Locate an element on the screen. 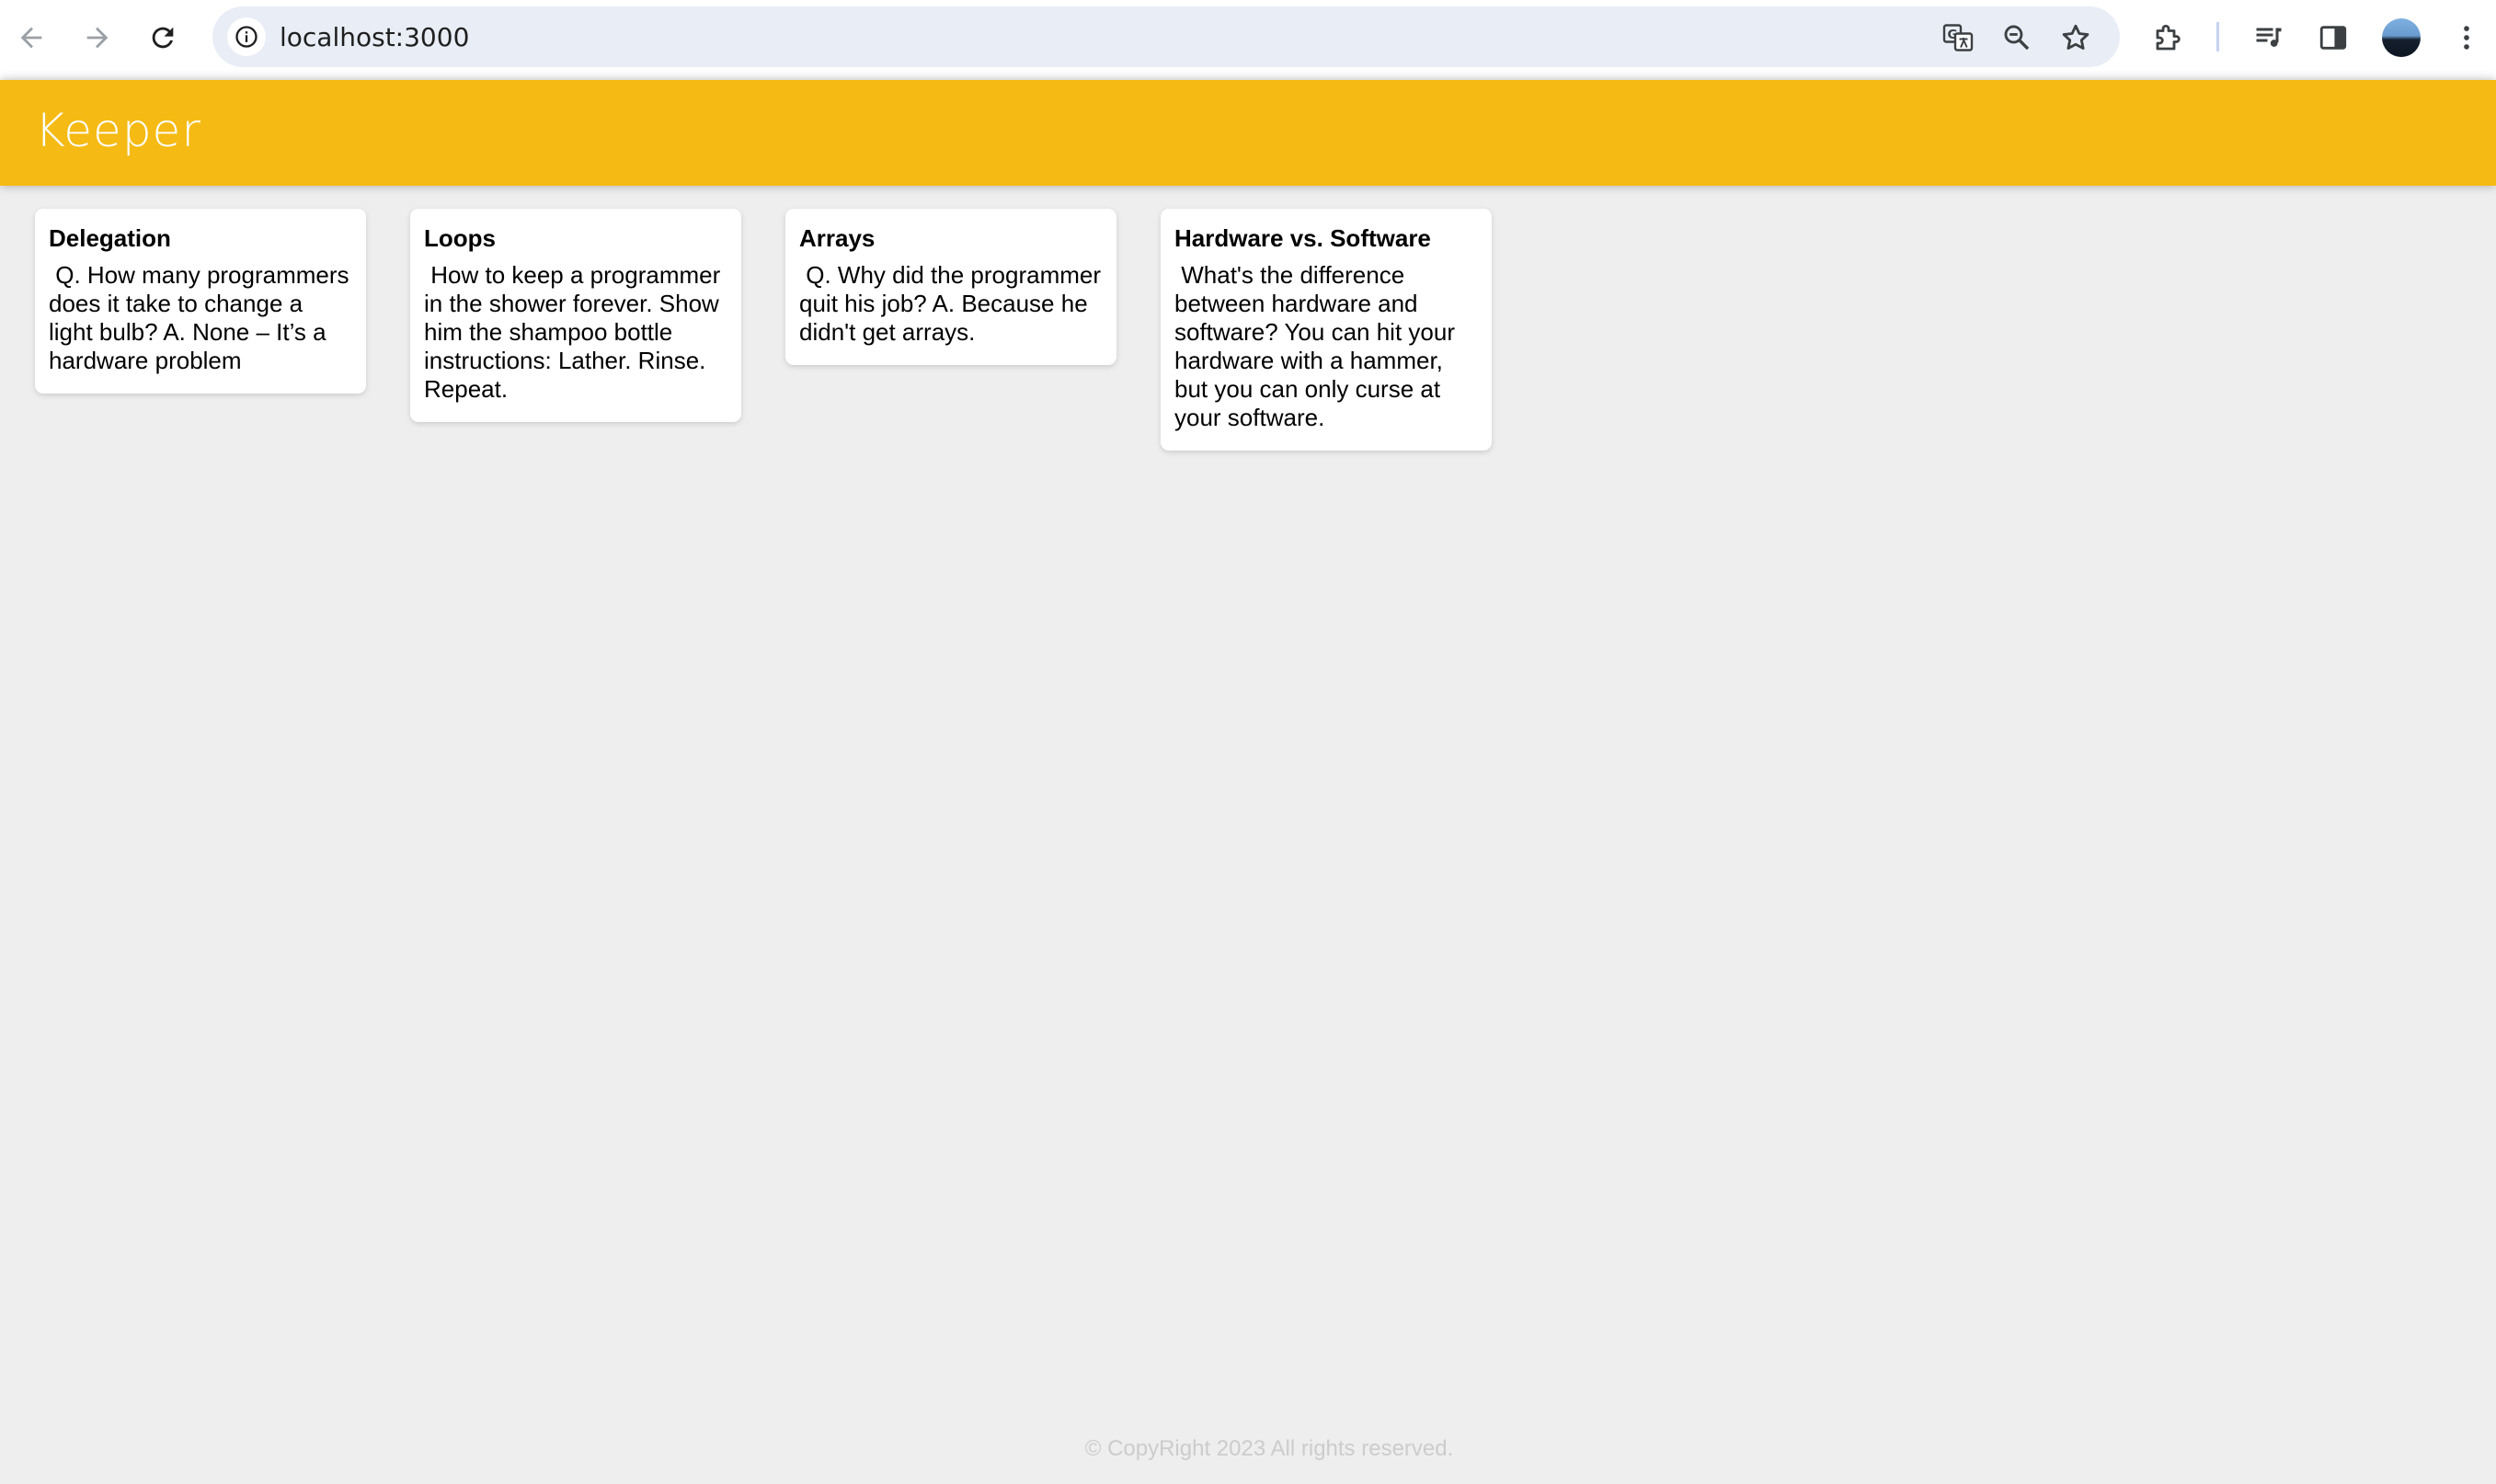  avatar is located at coordinates (2402, 37).